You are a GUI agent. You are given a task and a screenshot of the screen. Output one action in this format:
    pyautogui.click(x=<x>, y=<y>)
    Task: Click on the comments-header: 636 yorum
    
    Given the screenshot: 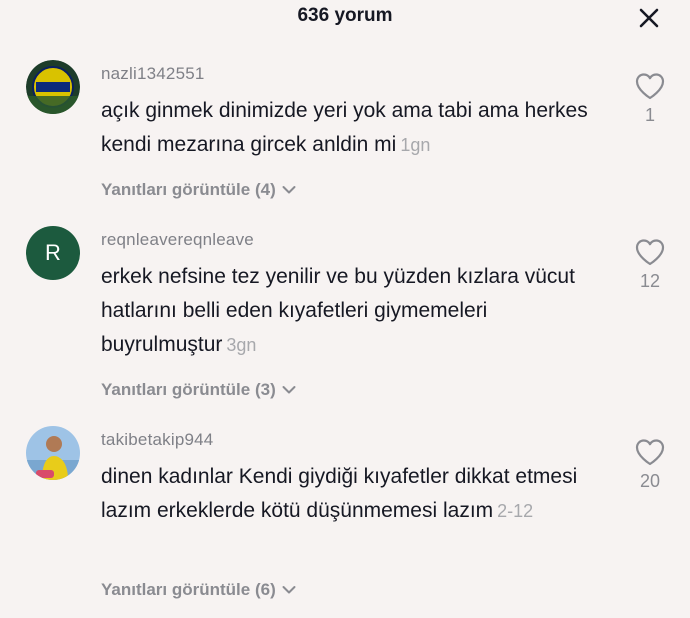 What is the action you would take?
    pyautogui.click(x=345, y=17)
    